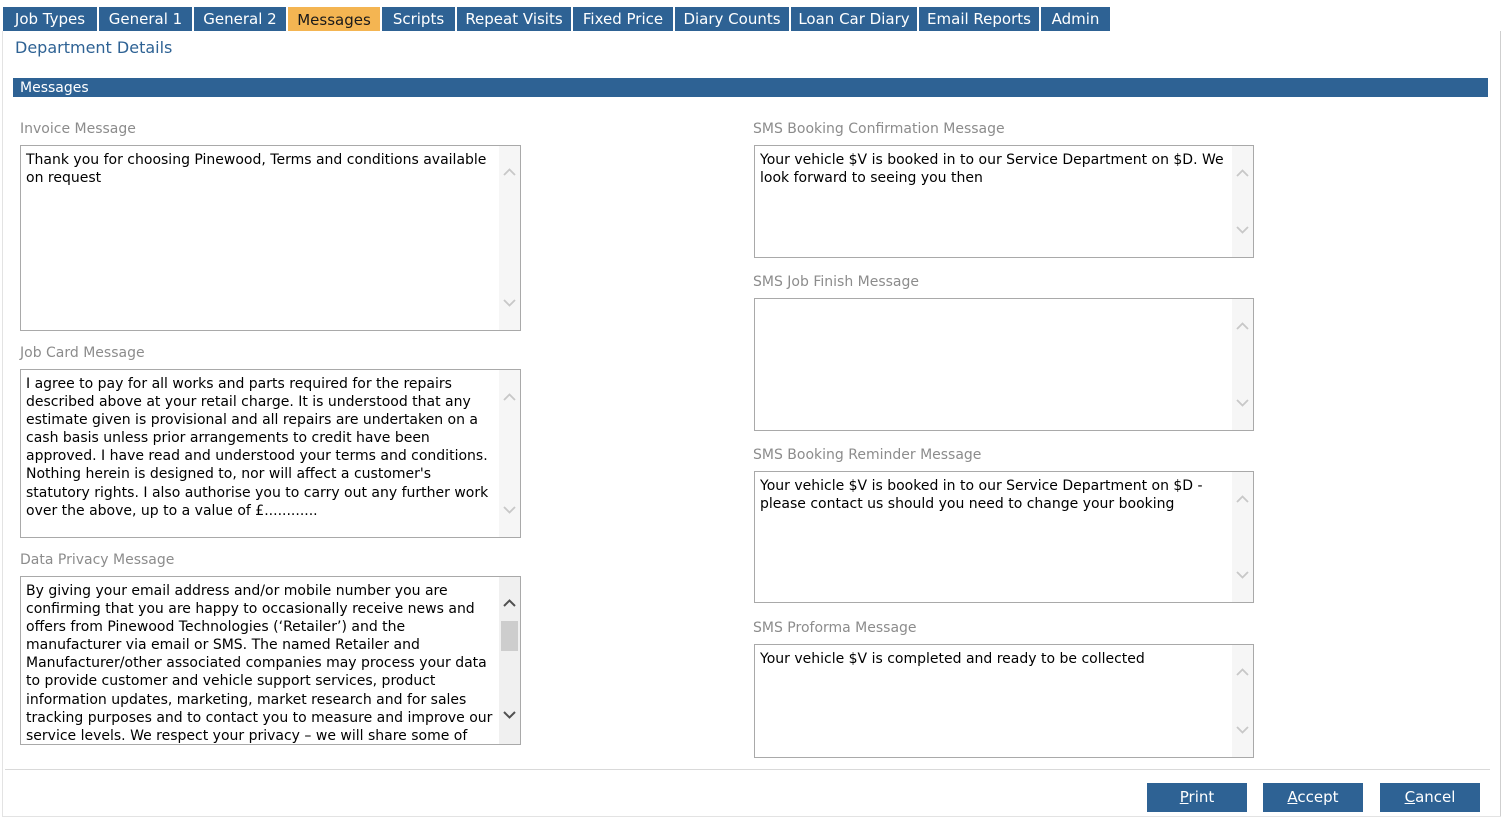  What do you see at coordinates (623, 19) in the screenshot?
I see `tab-fixed-price: Fixed Price` at bounding box center [623, 19].